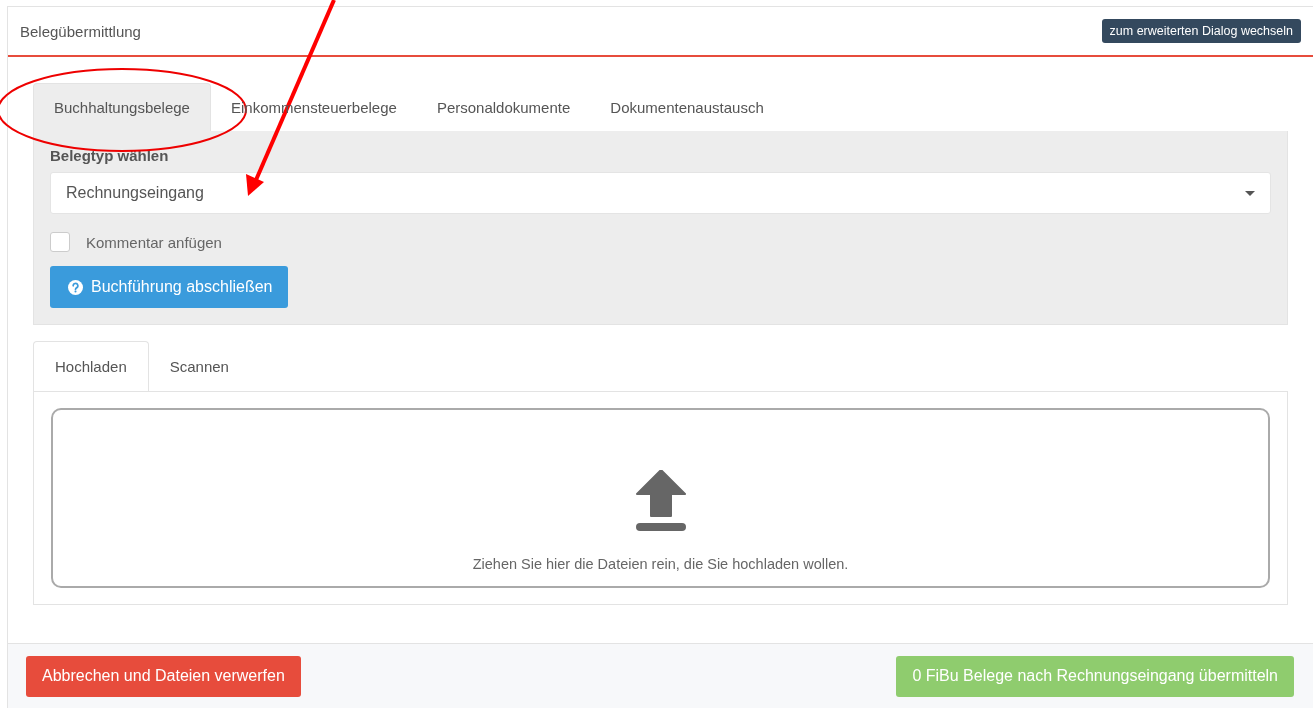 Image resolution: width=1313 pixels, height=708 pixels. Describe the element at coordinates (75, 287) in the screenshot. I see `help-icon` at that location.